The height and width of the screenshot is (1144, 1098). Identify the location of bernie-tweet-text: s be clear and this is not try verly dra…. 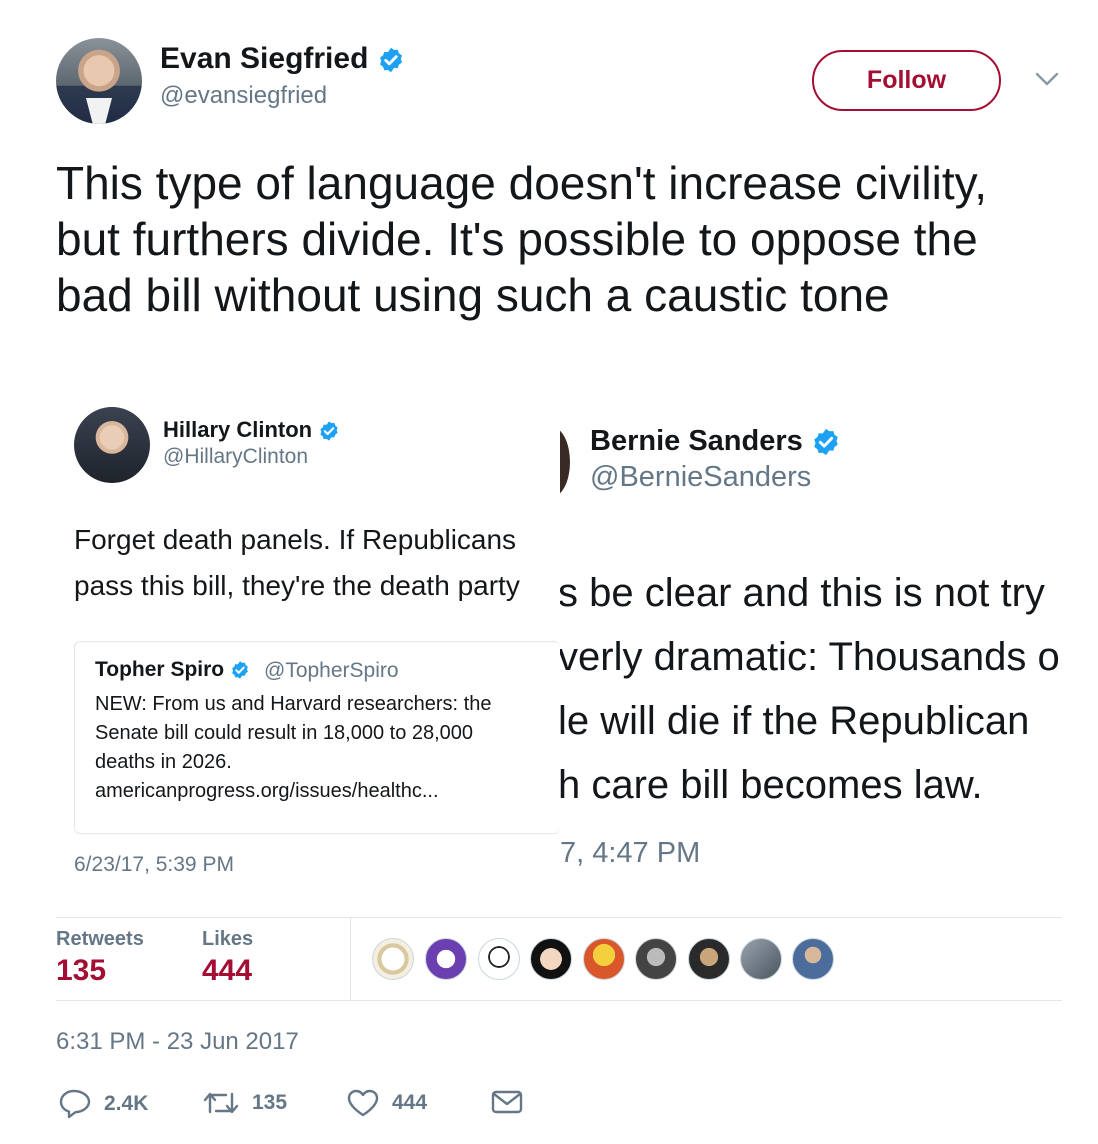
(810, 689).